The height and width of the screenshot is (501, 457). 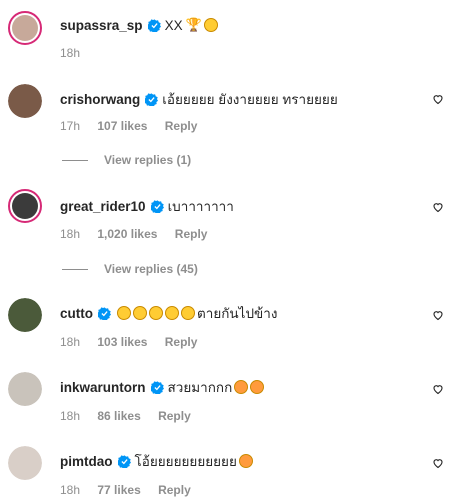 What do you see at coordinates (103, 206) in the screenshot?
I see `username: great_rider10` at bounding box center [103, 206].